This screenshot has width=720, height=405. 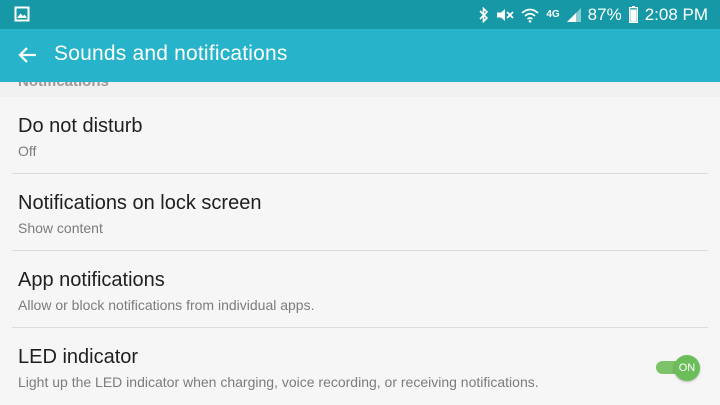 What do you see at coordinates (78, 357) in the screenshot?
I see `setting-title: LED indicator` at bounding box center [78, 357].